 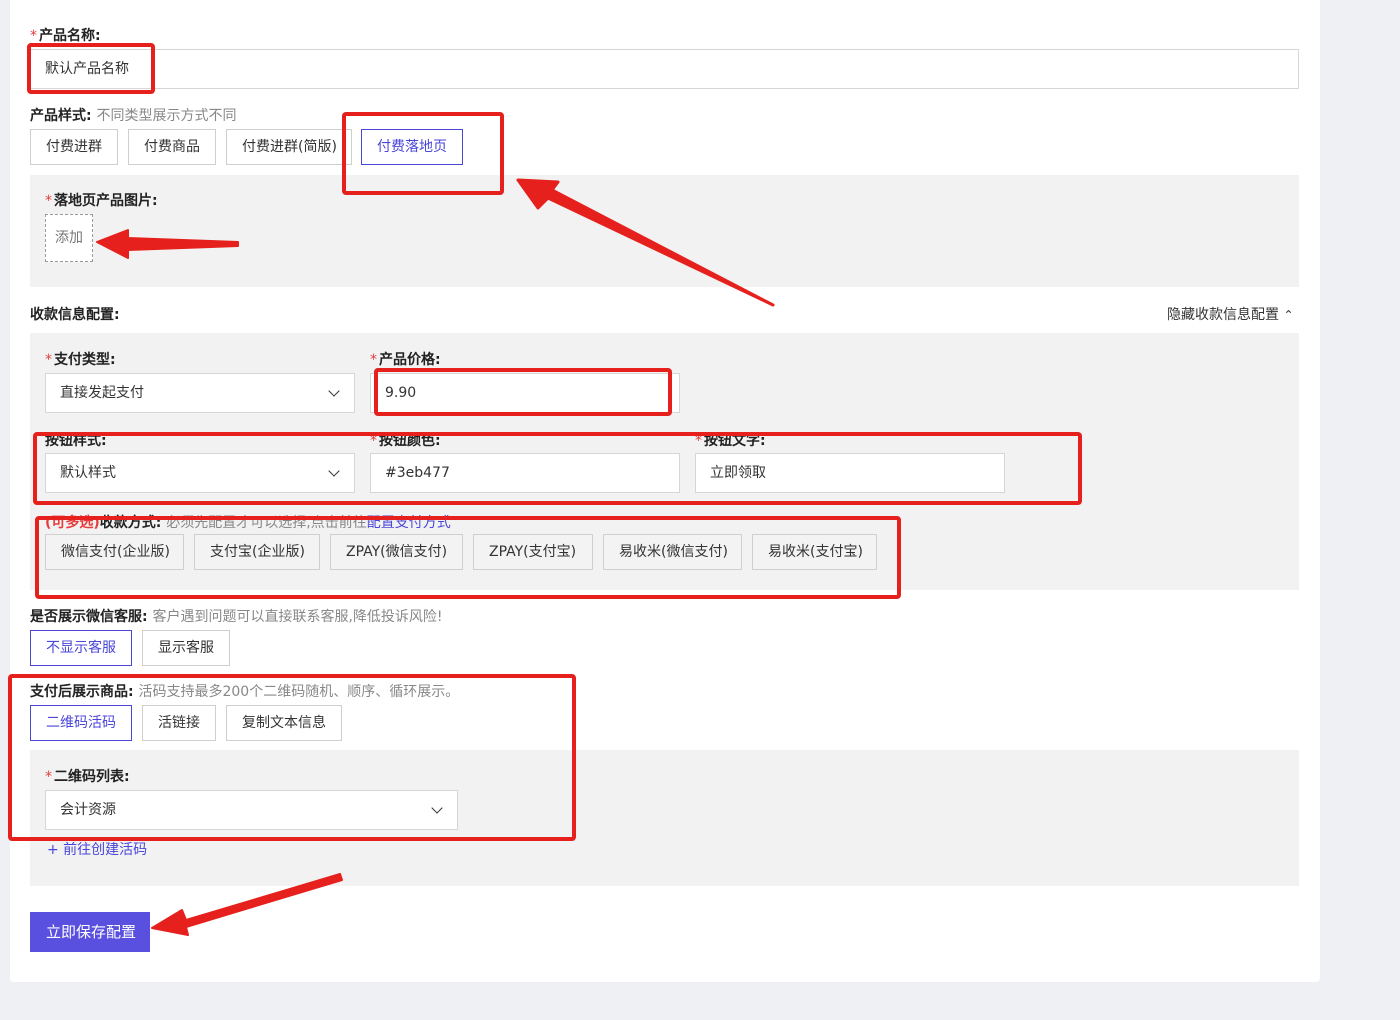 What do you see at coordinates (81, 648) in the screenshot?
I see `hide-service-option: 不显示客服` at bounding box center [81, 648].